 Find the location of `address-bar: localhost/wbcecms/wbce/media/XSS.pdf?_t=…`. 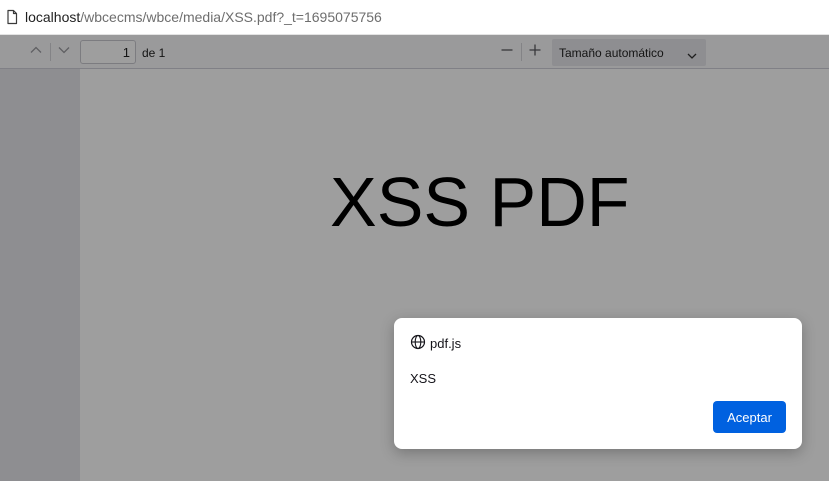

address-bar: localhost/wbcecms/wbce/media/XSS.pdf?_t=… is located at coordinates (414, 17).